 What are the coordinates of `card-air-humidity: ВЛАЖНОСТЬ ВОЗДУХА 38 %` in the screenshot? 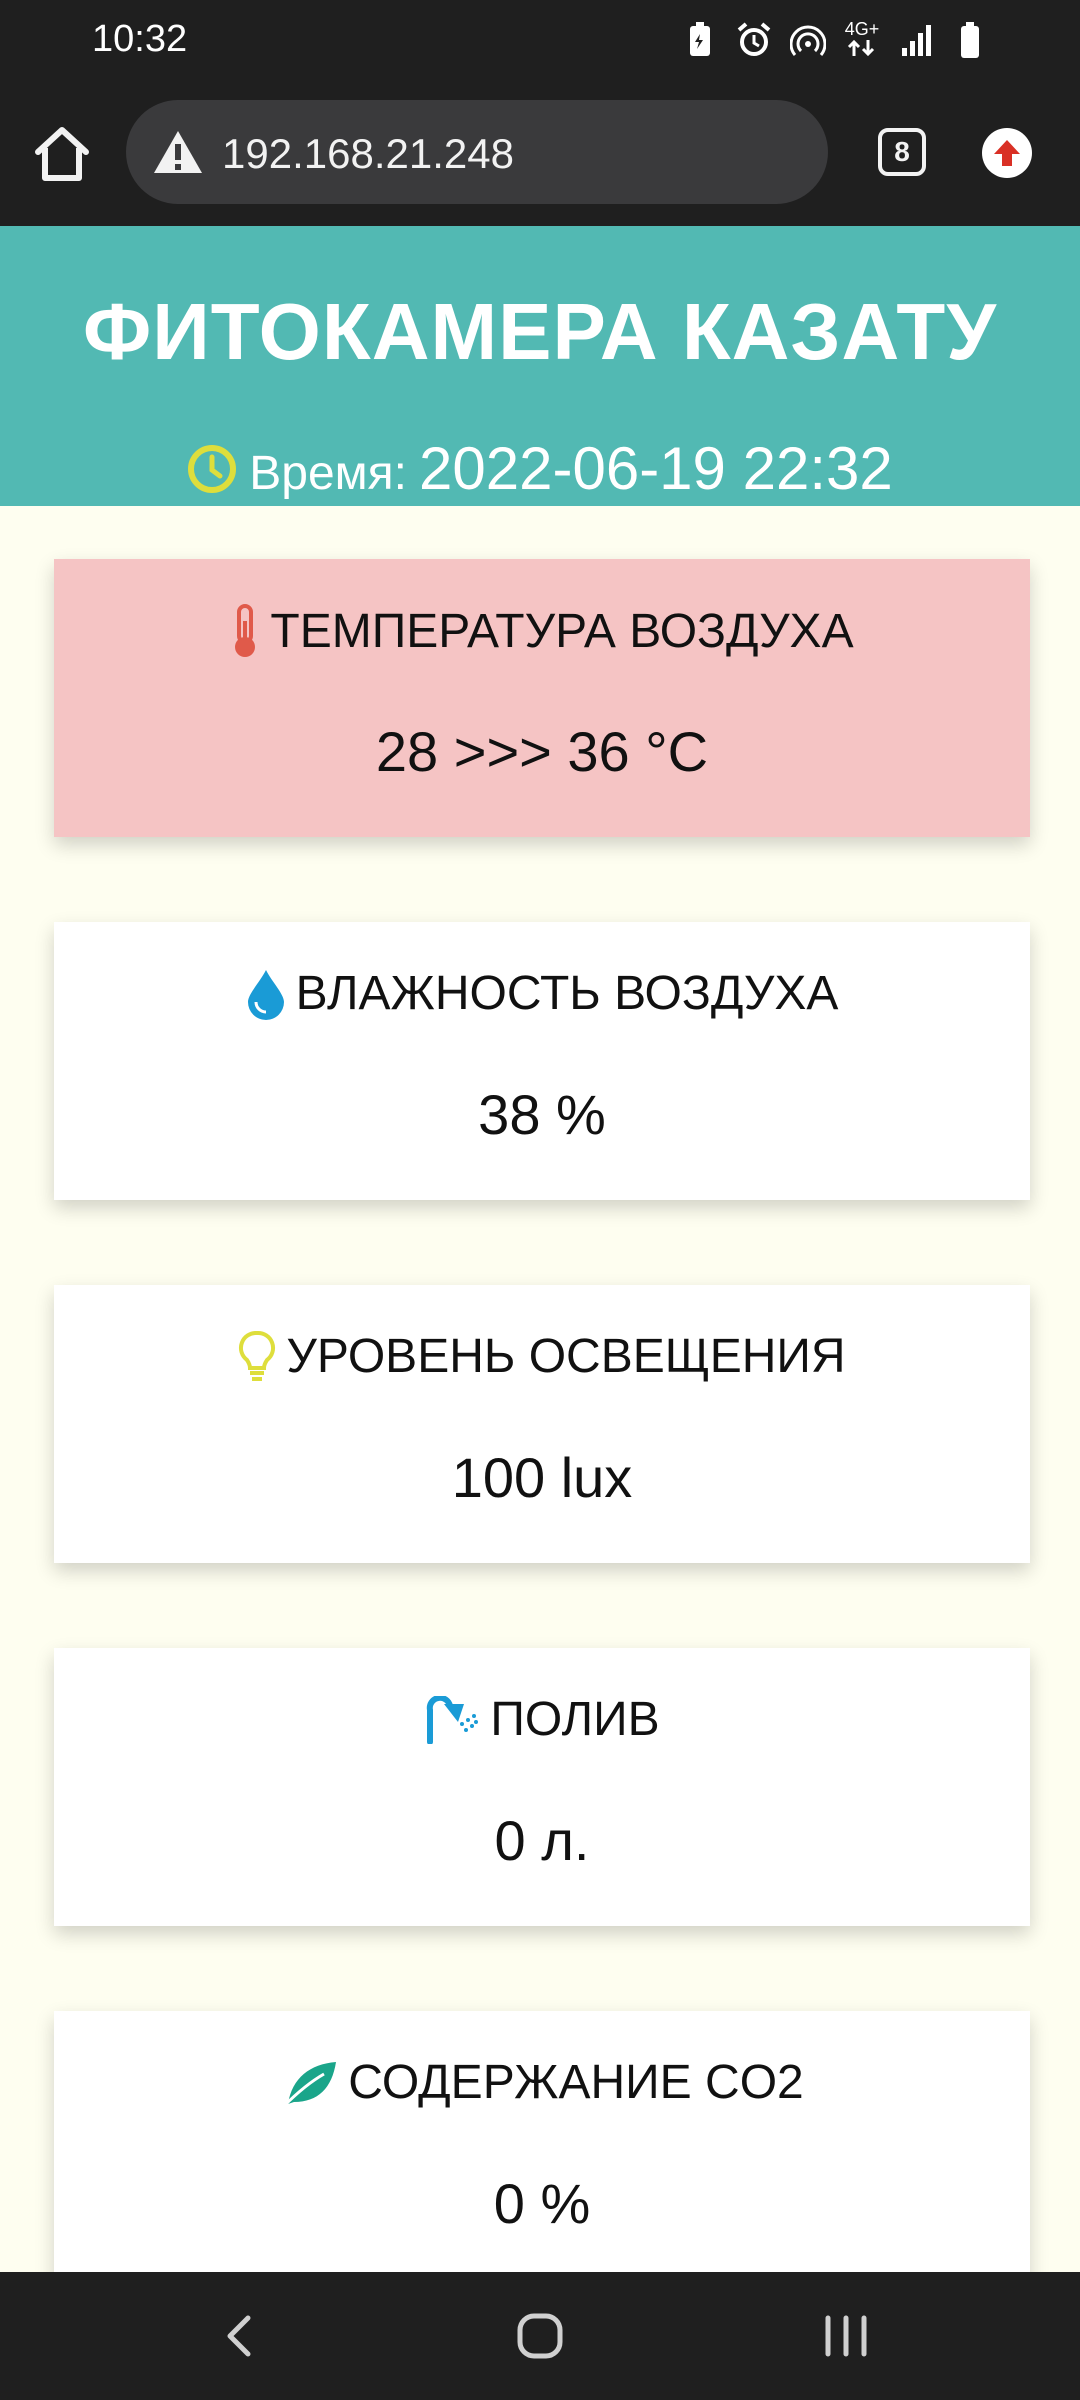 It's located at (542, 1061).